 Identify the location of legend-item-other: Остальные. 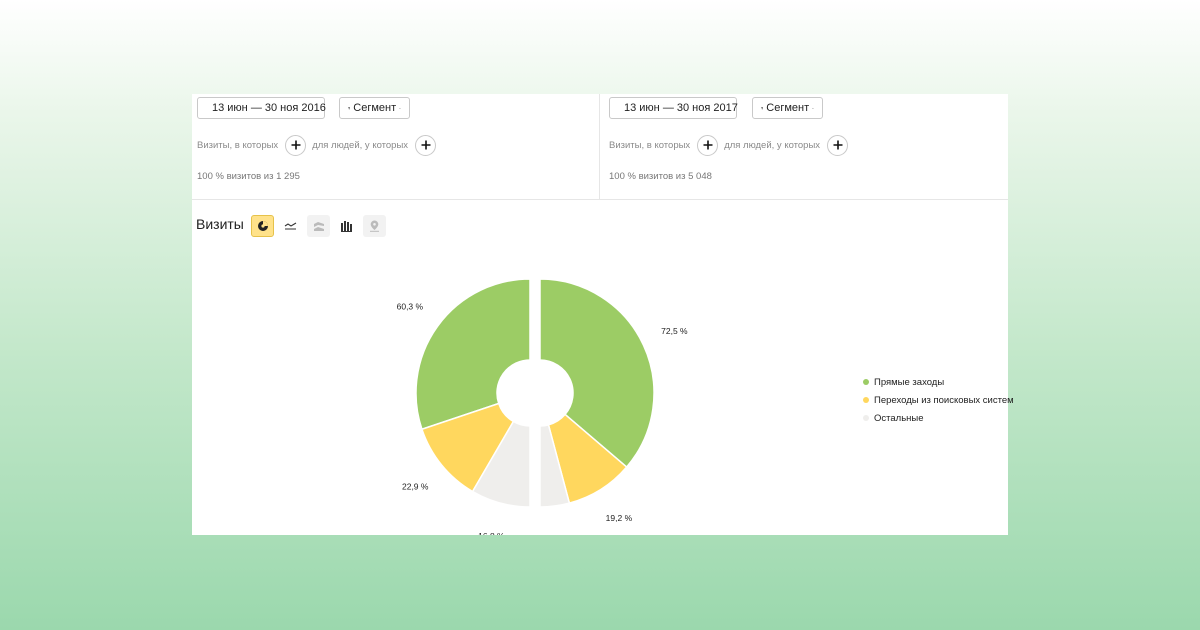
(938, 418).